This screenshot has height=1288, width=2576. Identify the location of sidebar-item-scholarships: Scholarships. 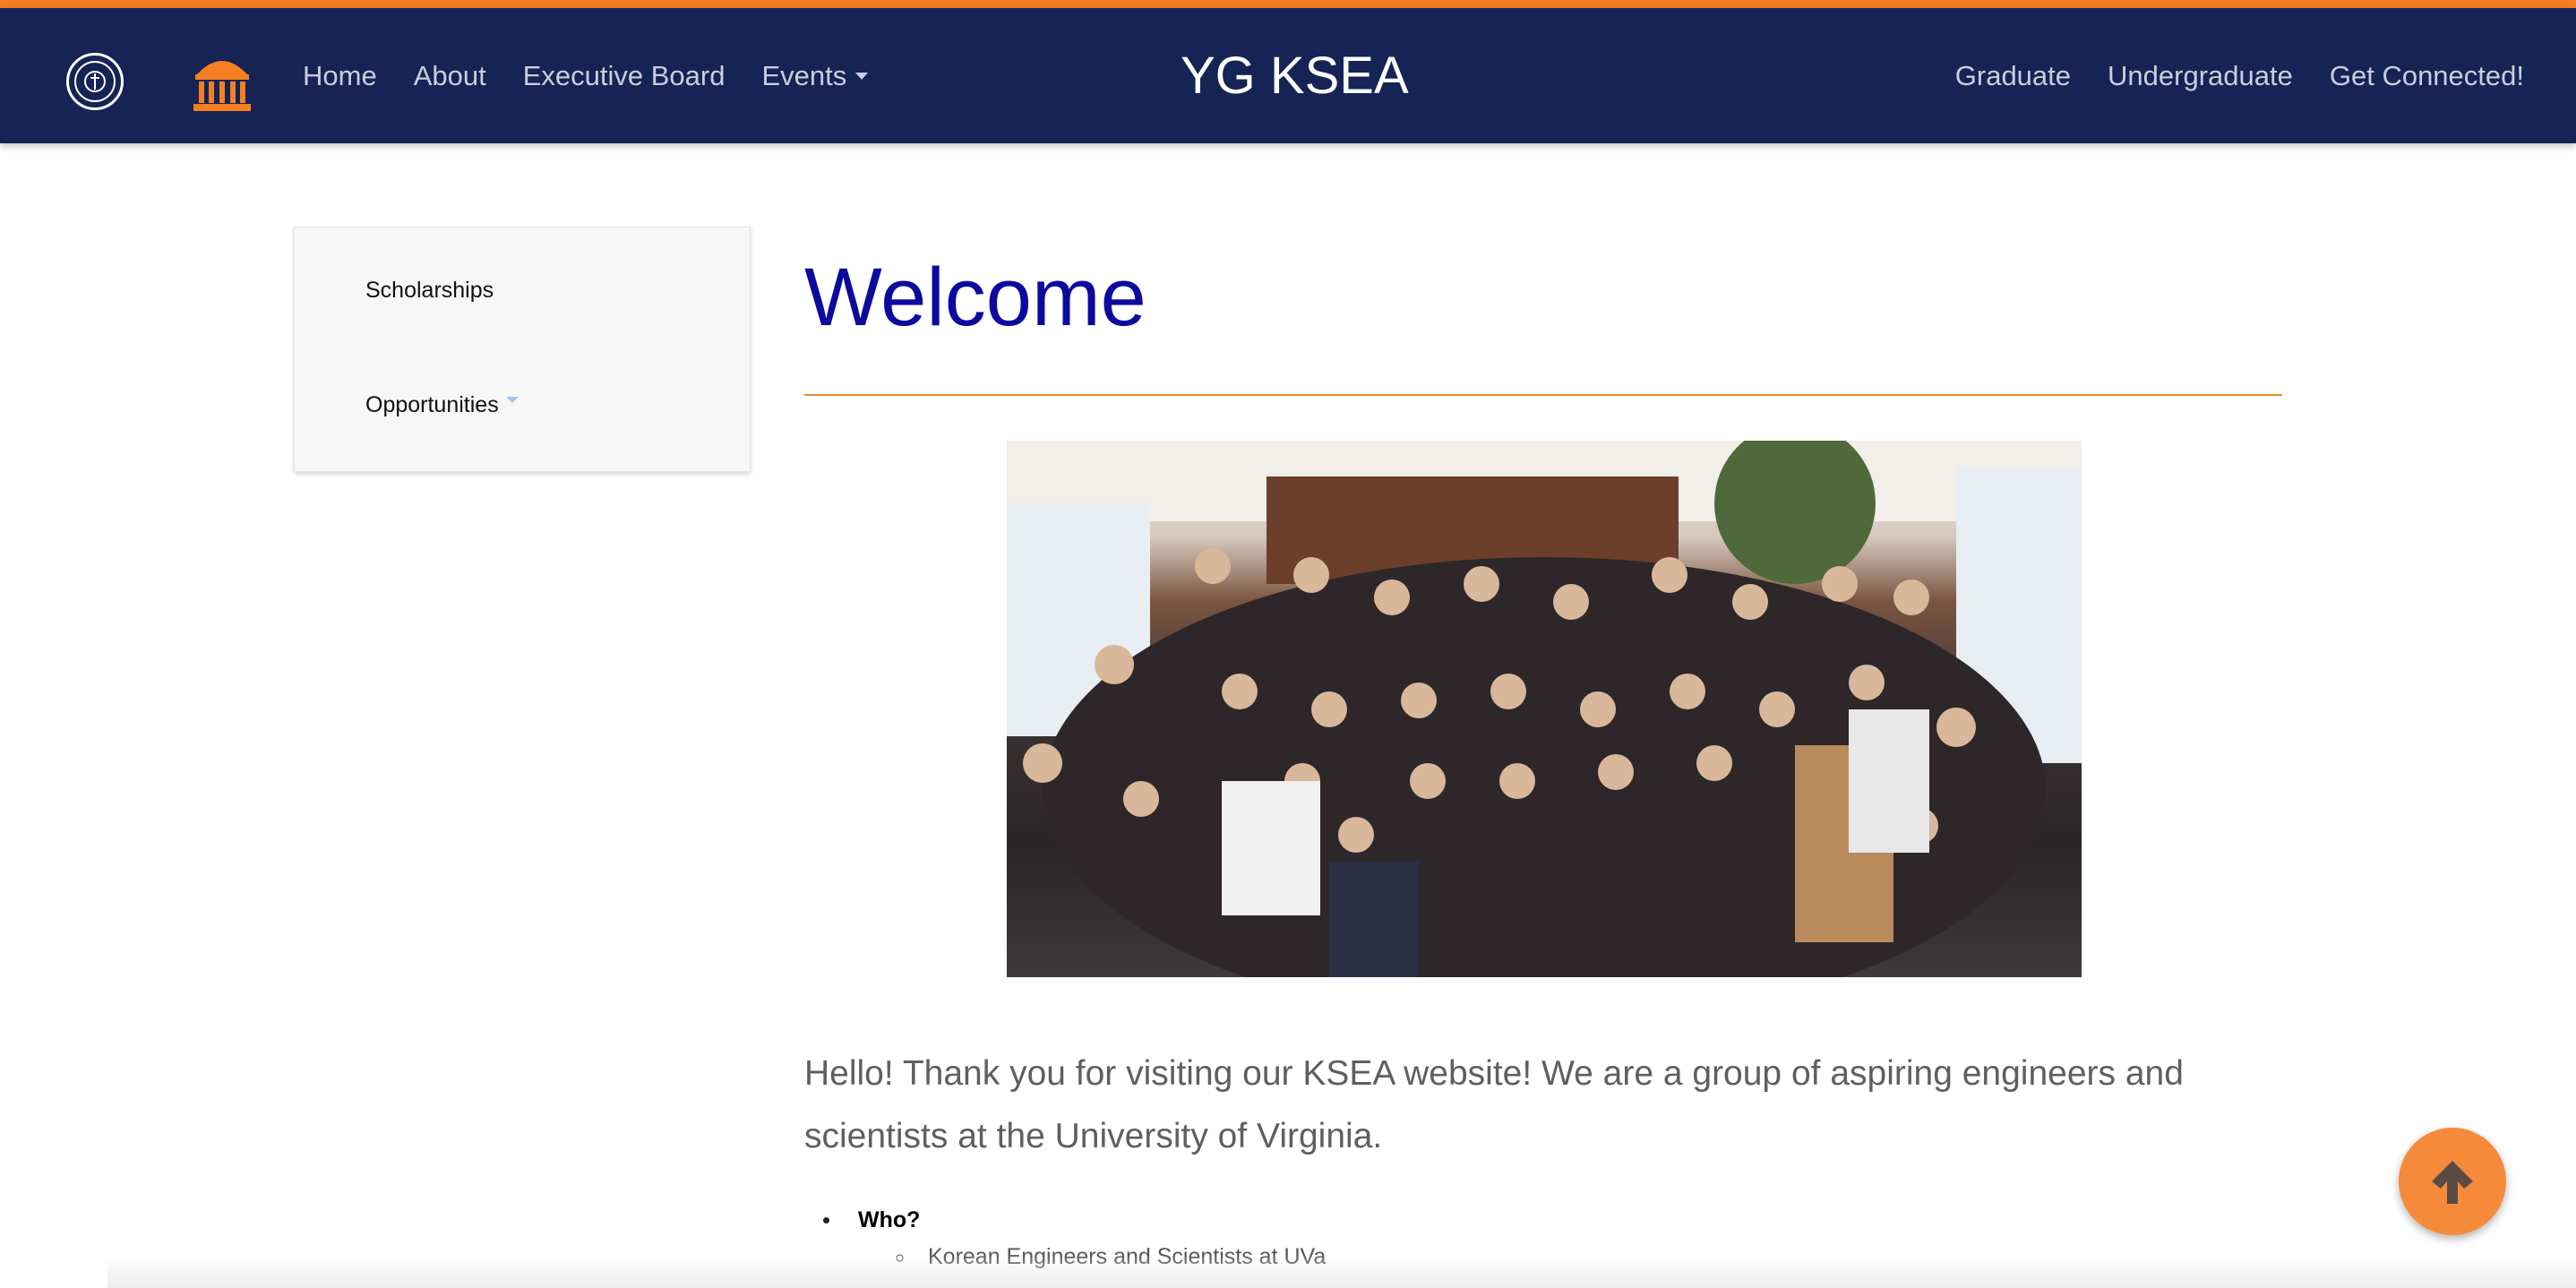
(429, 291).